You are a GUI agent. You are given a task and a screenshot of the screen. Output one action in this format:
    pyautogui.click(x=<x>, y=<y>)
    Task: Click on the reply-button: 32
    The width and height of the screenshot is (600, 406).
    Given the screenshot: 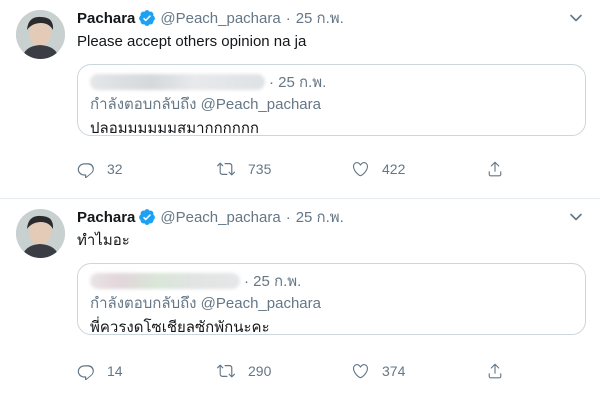 What is the action you would take?
    pyautogui.click(x=100, y=169)
    